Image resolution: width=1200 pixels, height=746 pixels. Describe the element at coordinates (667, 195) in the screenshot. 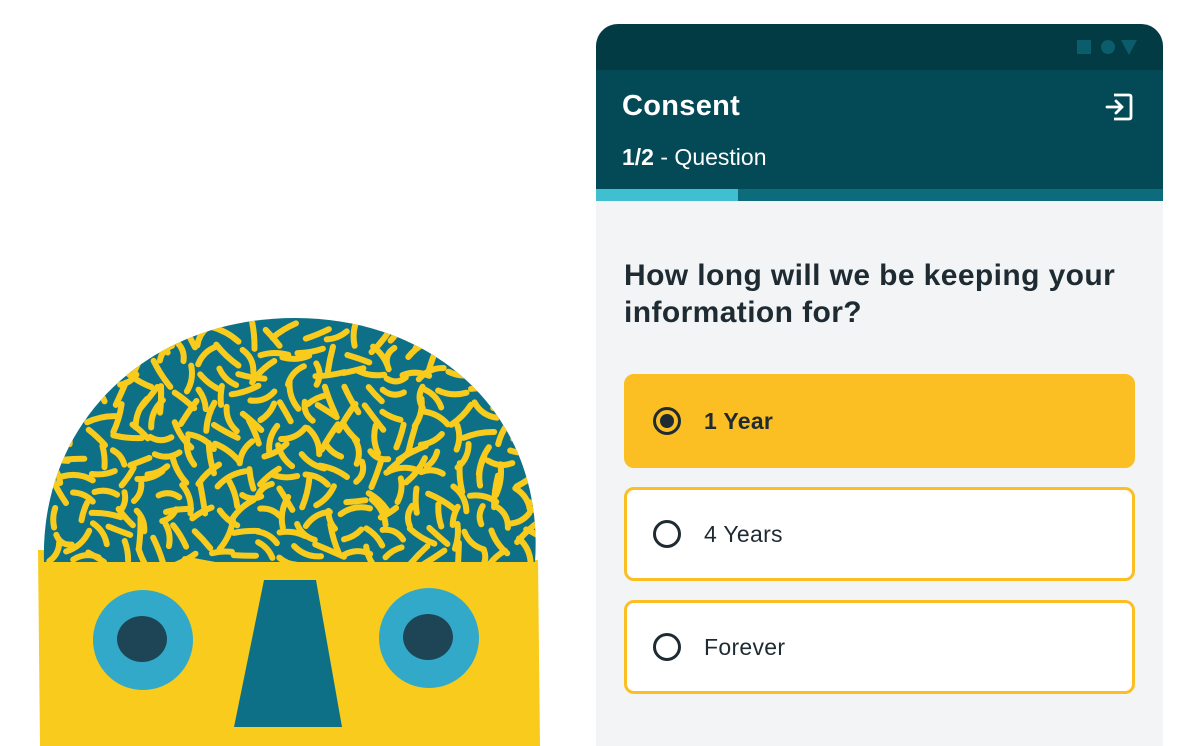

I see `progress-fill` at that location.